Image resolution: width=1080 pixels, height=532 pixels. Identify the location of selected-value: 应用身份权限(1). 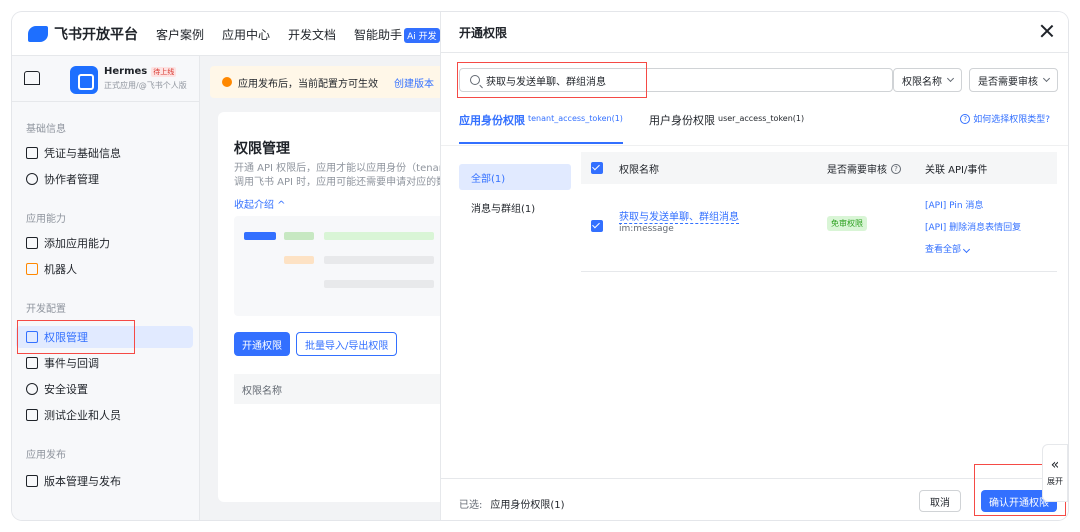
(527, 505).